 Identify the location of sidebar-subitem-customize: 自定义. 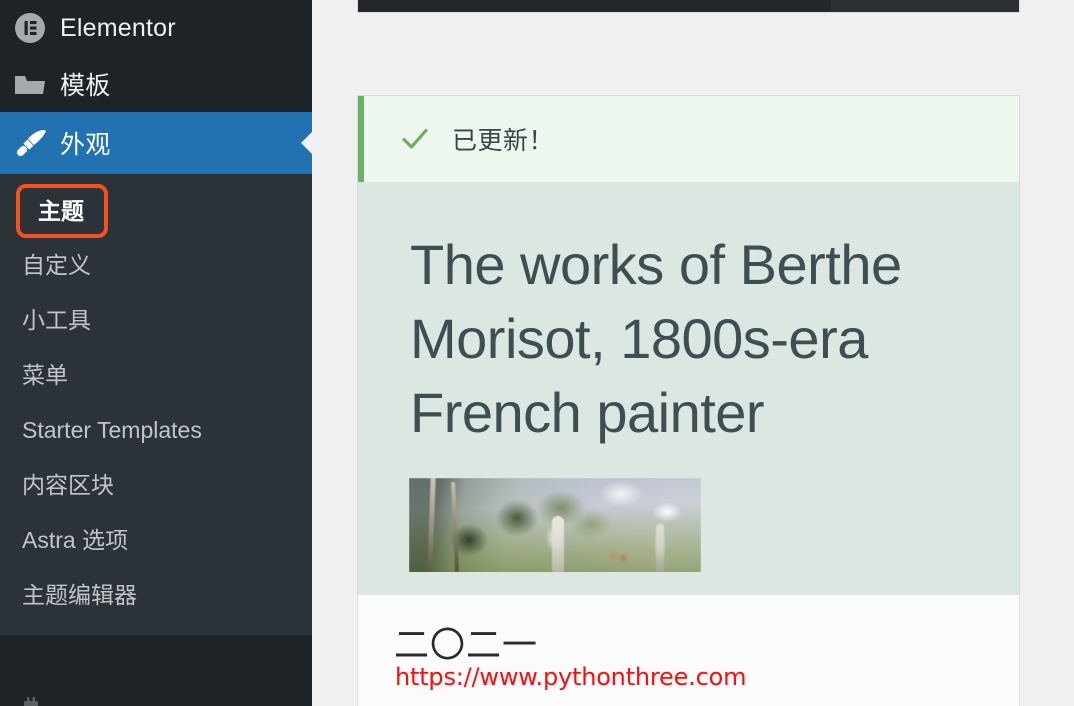
(156, 265).